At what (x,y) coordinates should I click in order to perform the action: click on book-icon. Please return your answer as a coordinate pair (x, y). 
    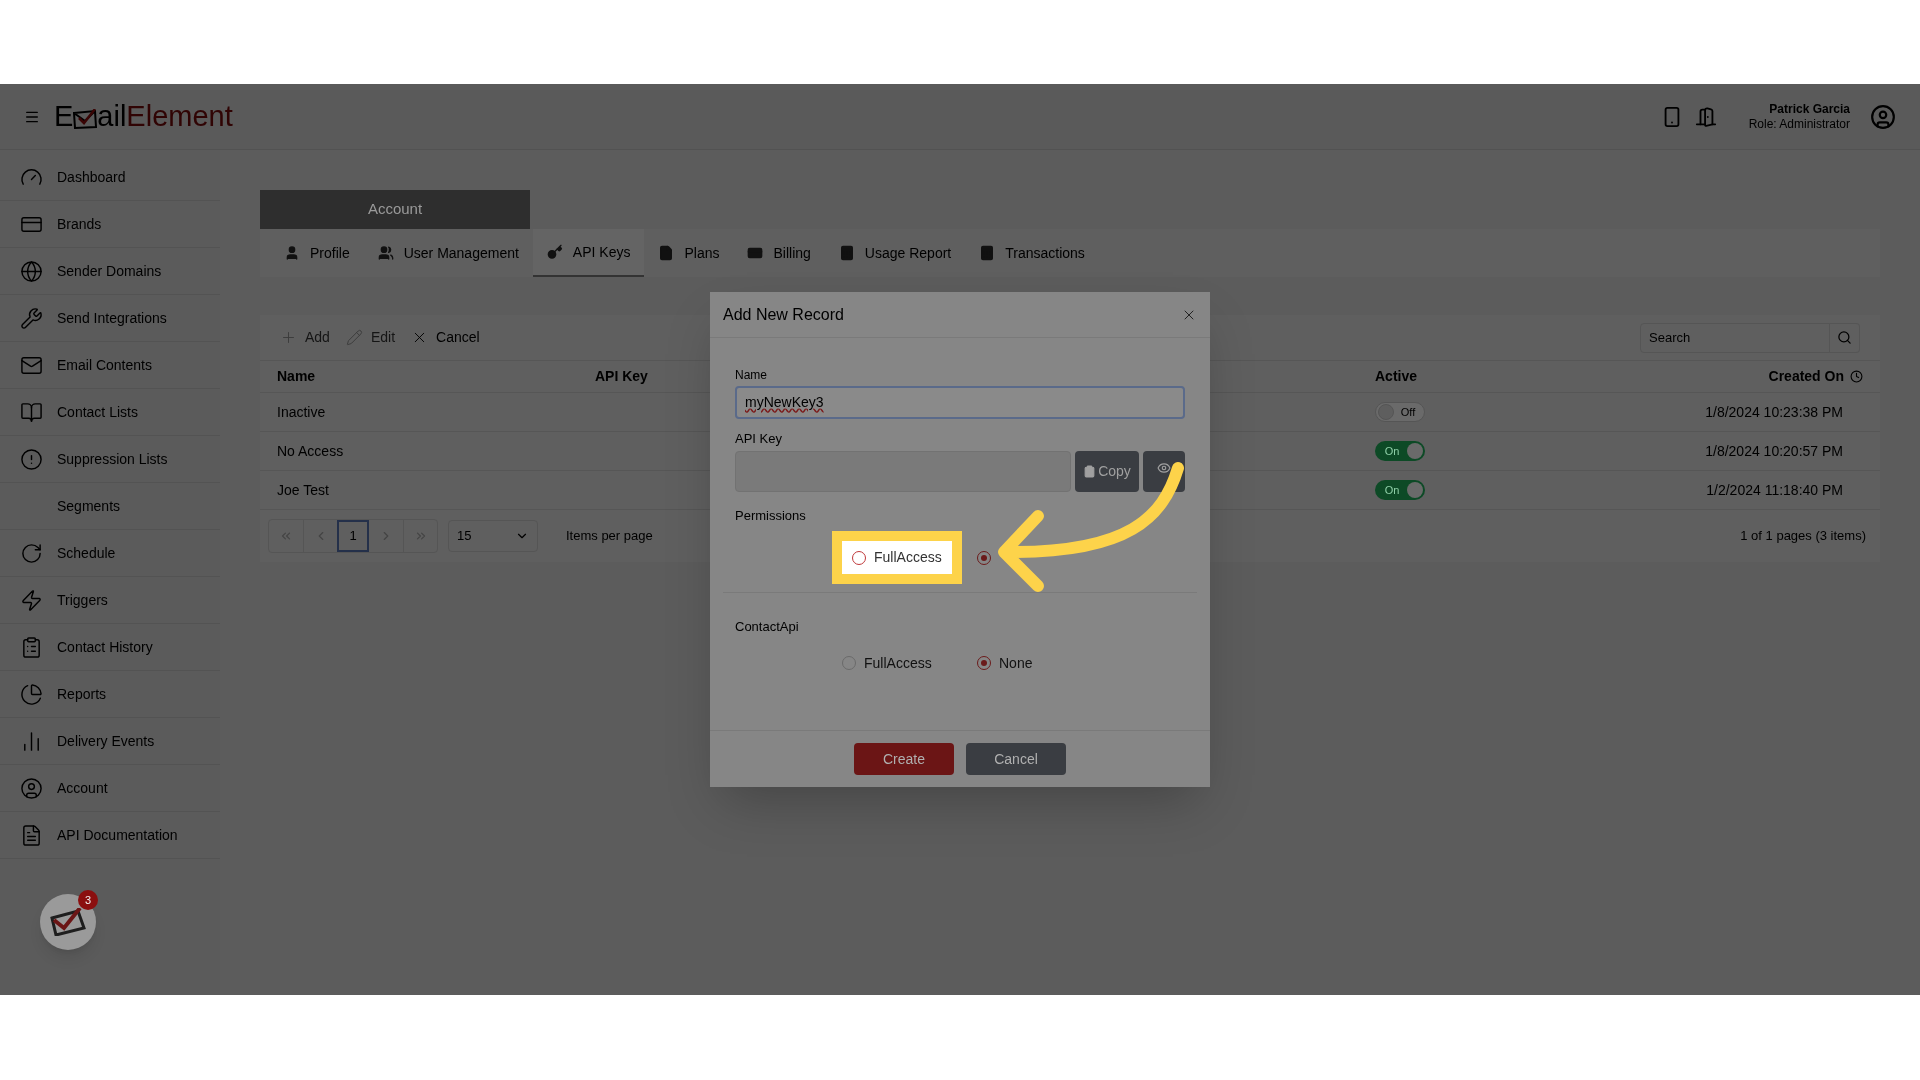
    Looking at the image, I should click on (31, 412).